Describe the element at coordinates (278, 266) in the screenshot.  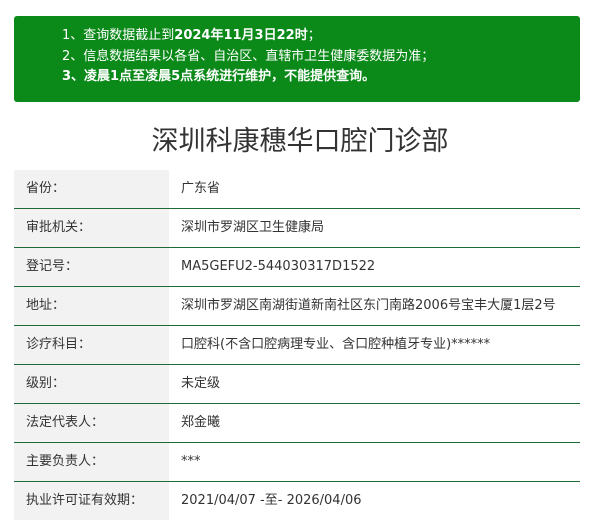
I see `info-value: MA5GEFU2-544030317D1522` at that location.